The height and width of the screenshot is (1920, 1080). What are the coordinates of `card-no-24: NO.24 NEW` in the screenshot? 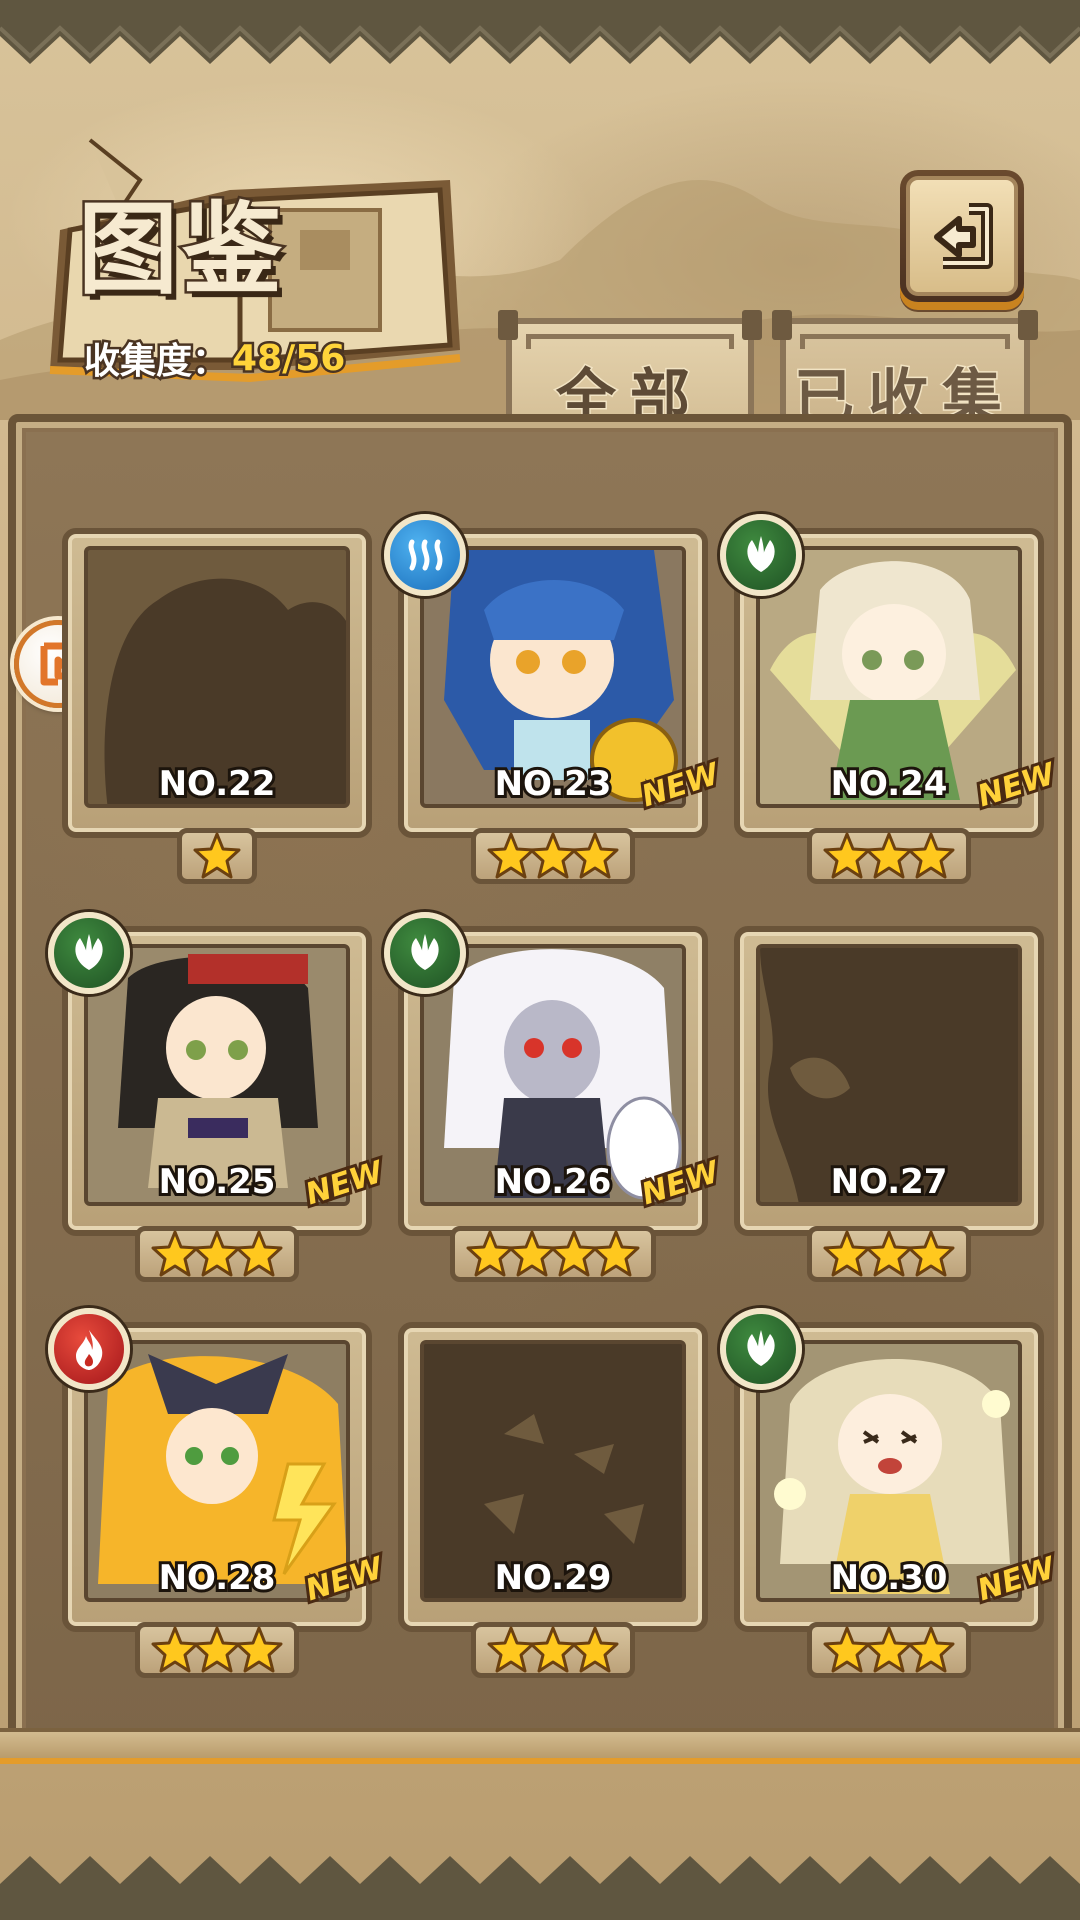 It's located at (891, 699).